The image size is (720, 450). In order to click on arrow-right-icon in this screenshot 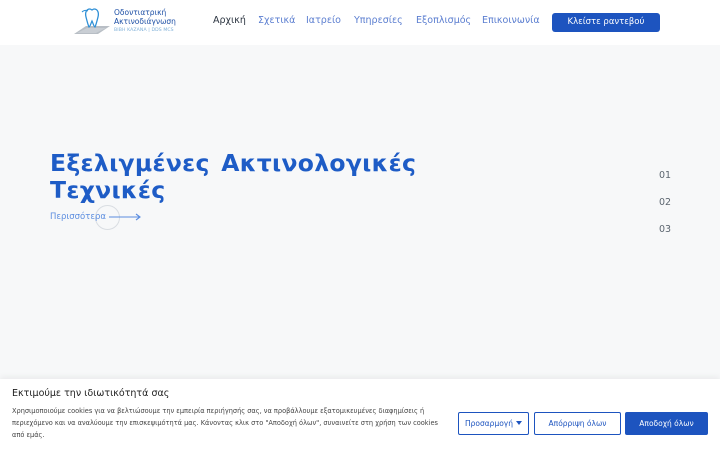, I will do `click(126, 217)`.